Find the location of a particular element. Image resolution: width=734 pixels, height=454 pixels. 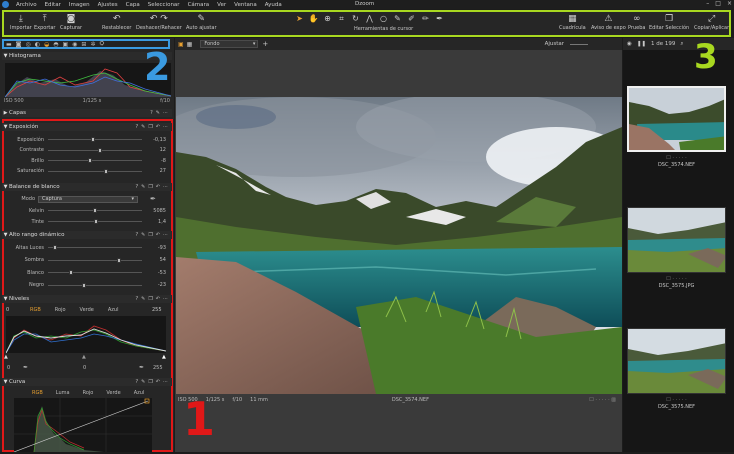

menu-seleccionar: Seleccionar is located at coordinates (164, 5).